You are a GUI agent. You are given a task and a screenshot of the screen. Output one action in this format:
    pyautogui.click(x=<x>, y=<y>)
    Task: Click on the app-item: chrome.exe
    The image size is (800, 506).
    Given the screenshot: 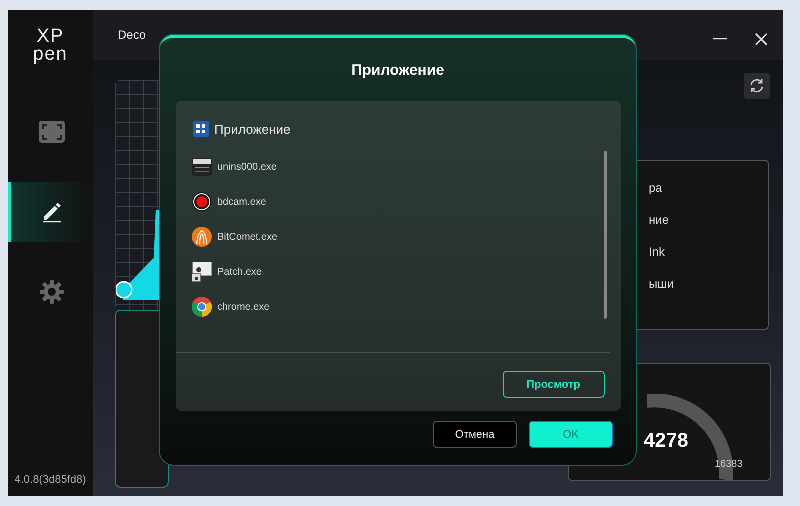 What is the action you would take?
    pyautogui.click(x=406, y=307)
    